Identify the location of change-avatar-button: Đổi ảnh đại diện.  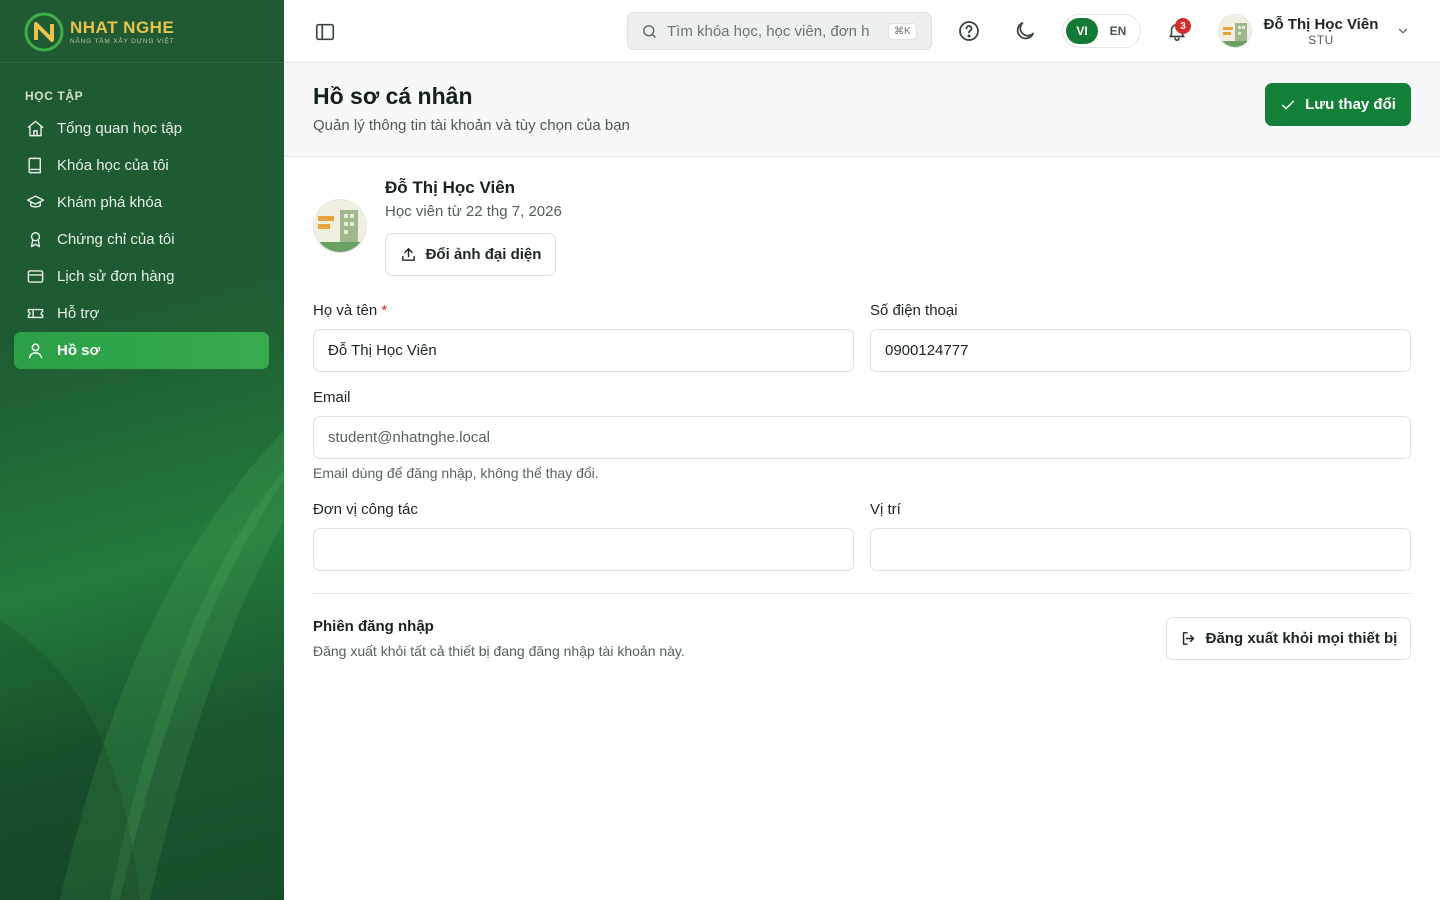
(470, 254).